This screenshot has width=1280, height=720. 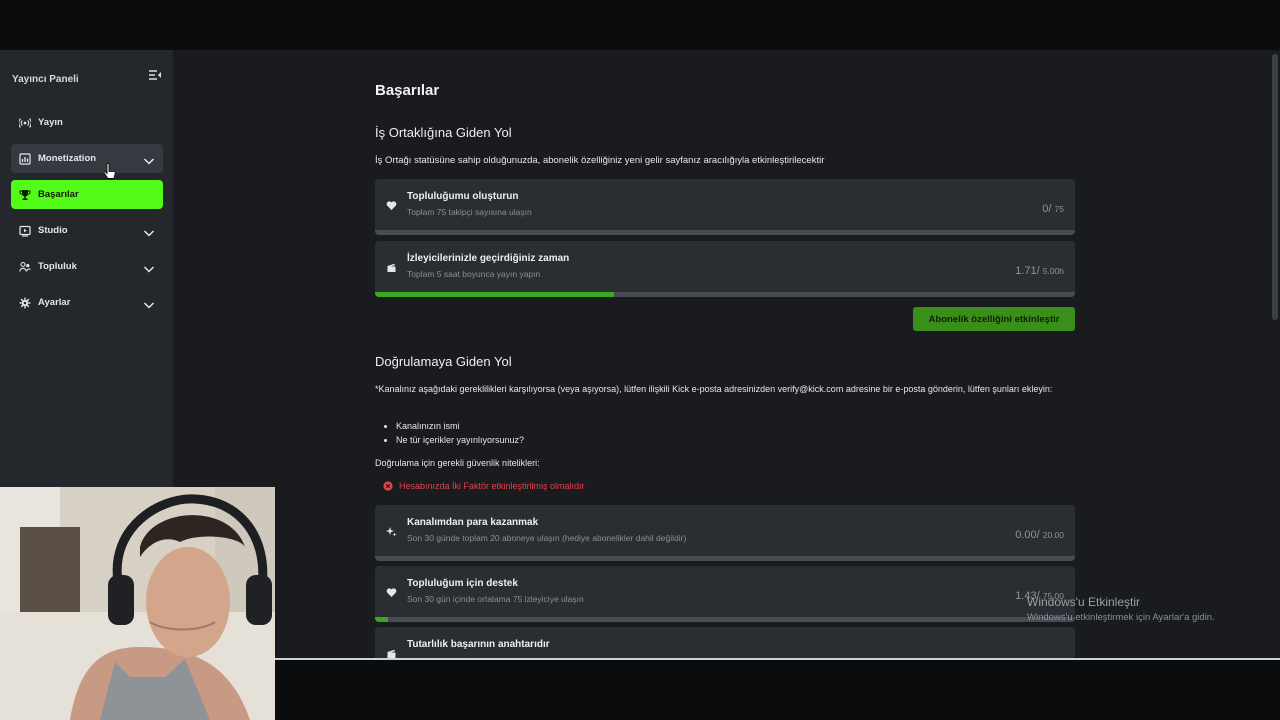 I want to click on achievement-card: Tutarlılık başarının anahtarıdır, so click(x=725, y=642).